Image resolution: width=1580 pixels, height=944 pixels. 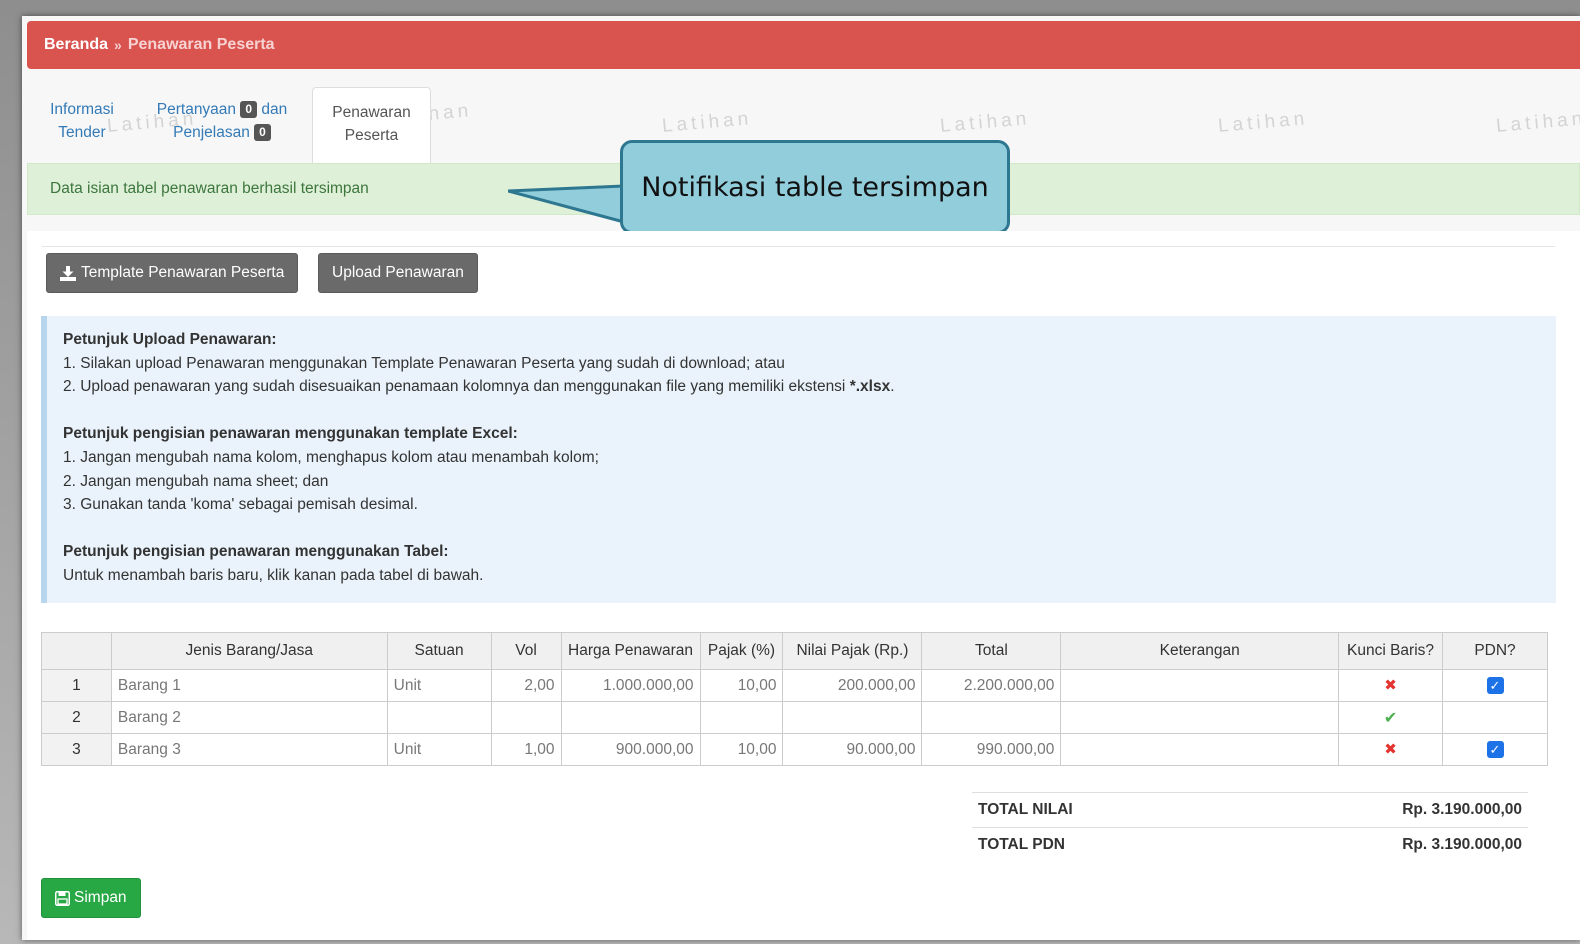 I want to click on table-row: 2 Barang 2 ✔, so click(x=794, y=717).